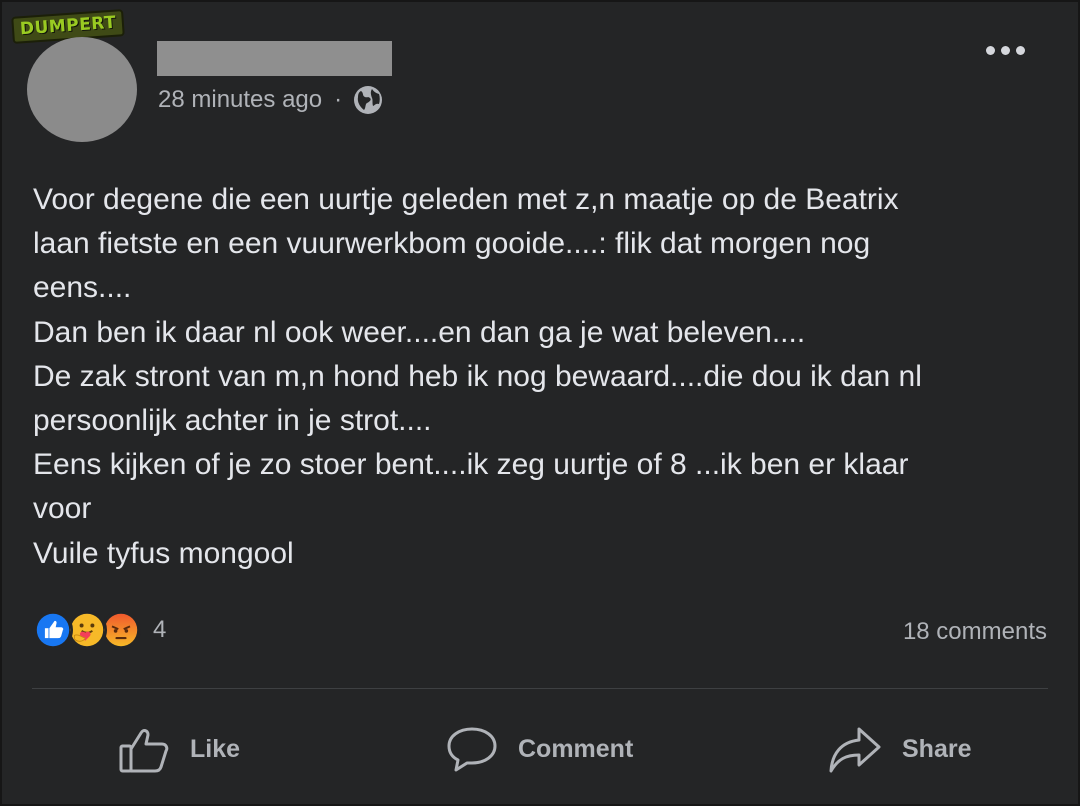 This screenshot has width=1080, height=806. I want to click on share-label: Share, so click(937, 748).